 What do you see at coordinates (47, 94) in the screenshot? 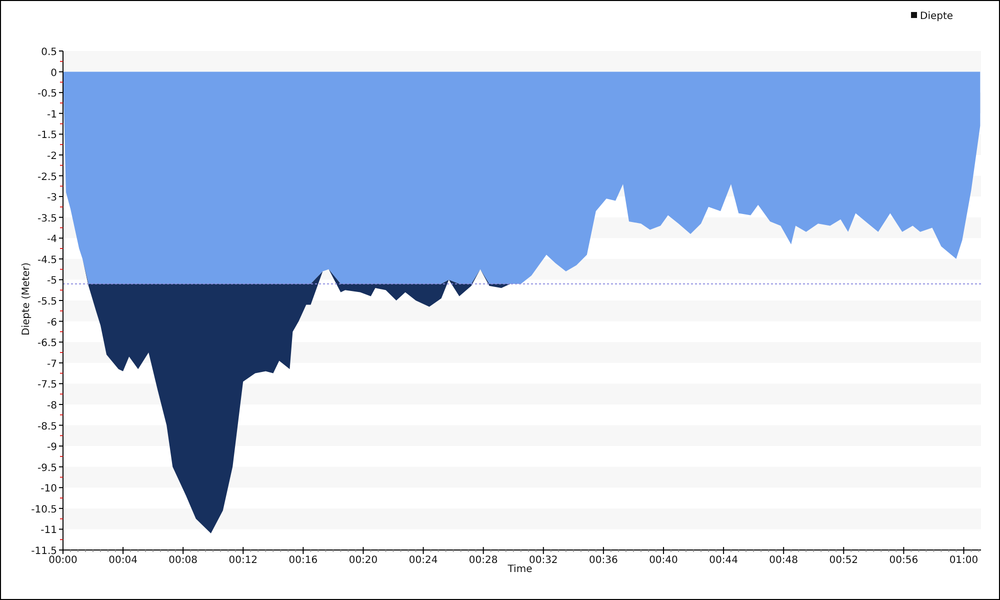
I see `y-tick-label: -0.5` at bounding box center [47, 94].